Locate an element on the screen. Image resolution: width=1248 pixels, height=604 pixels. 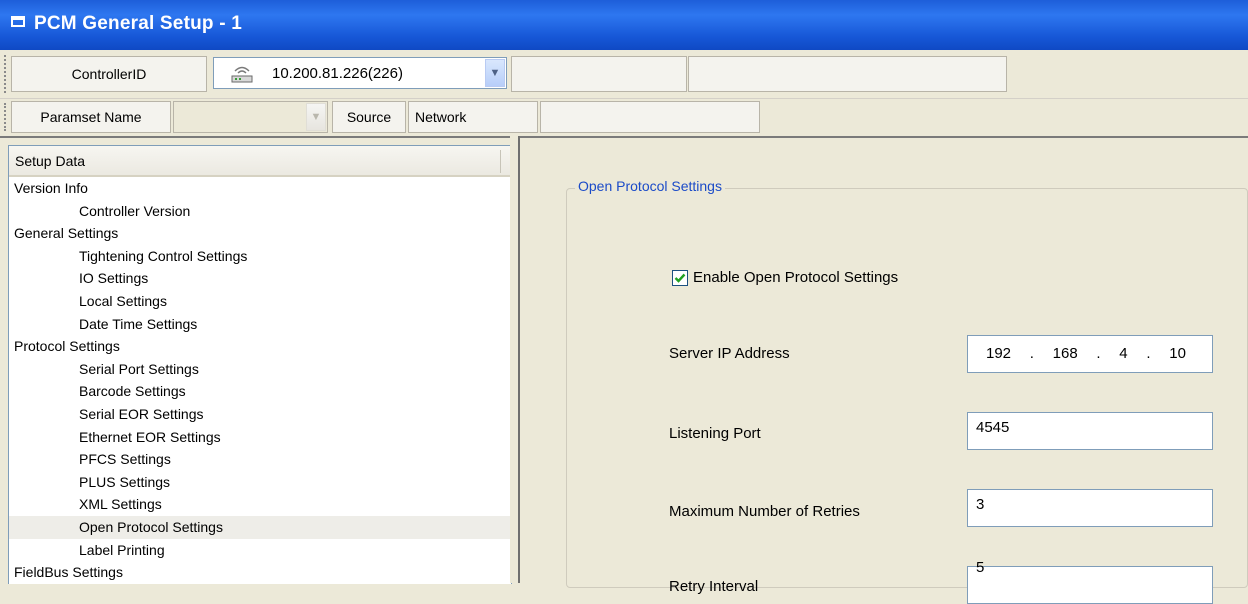
max-retries-value: 3 is located at coordinates (980, 504).